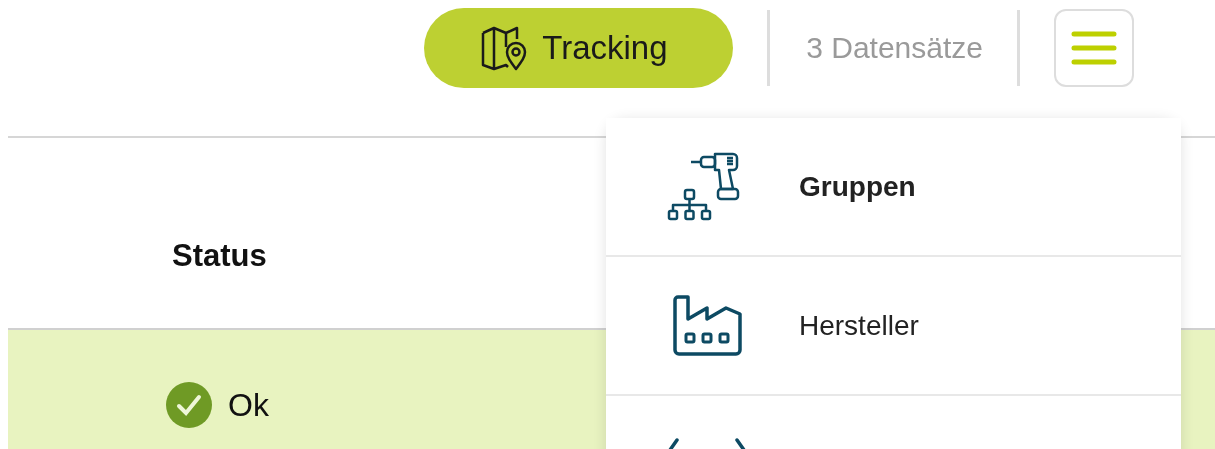  Describe the element at coordinates (894, 47) in the screenshot. I see `record-count: 3 Datensätze` at that location.